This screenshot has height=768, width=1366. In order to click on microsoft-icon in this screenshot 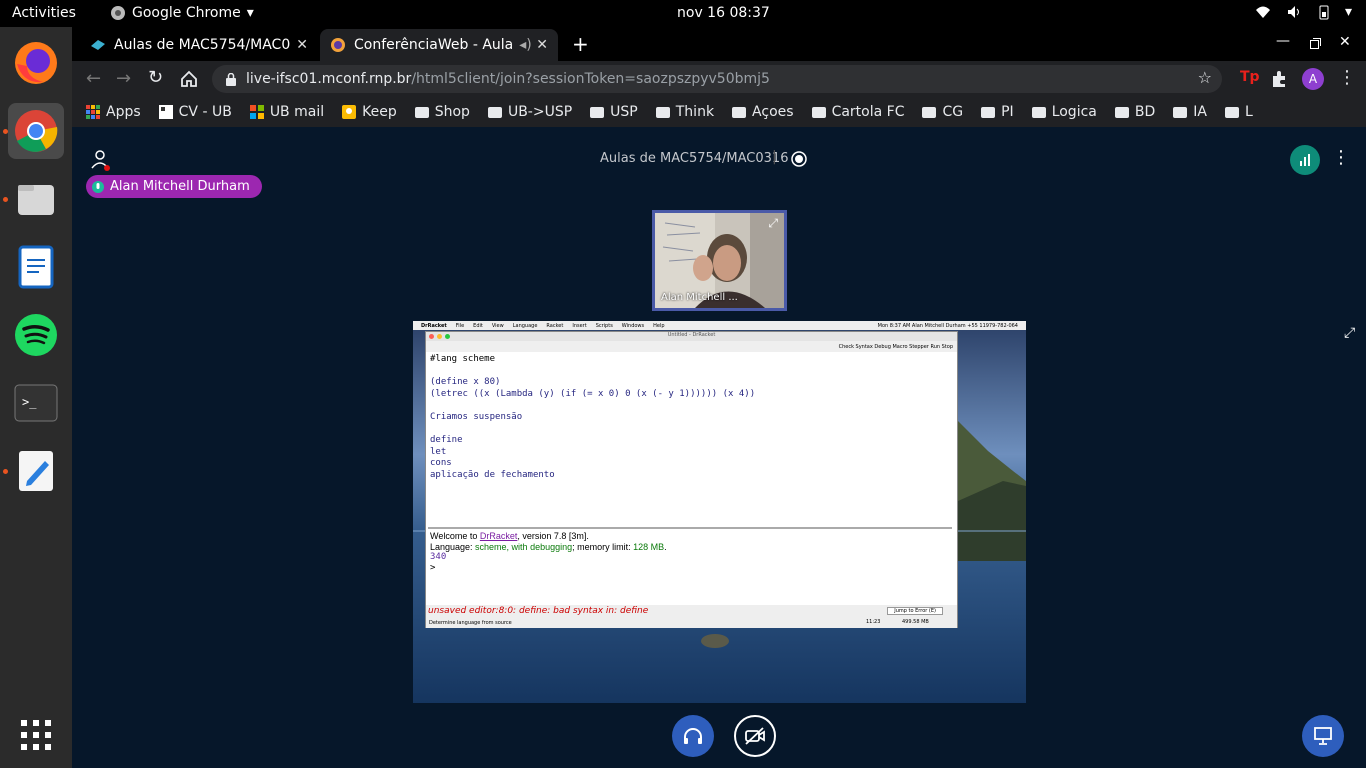, I will do `click(256, 112)`.